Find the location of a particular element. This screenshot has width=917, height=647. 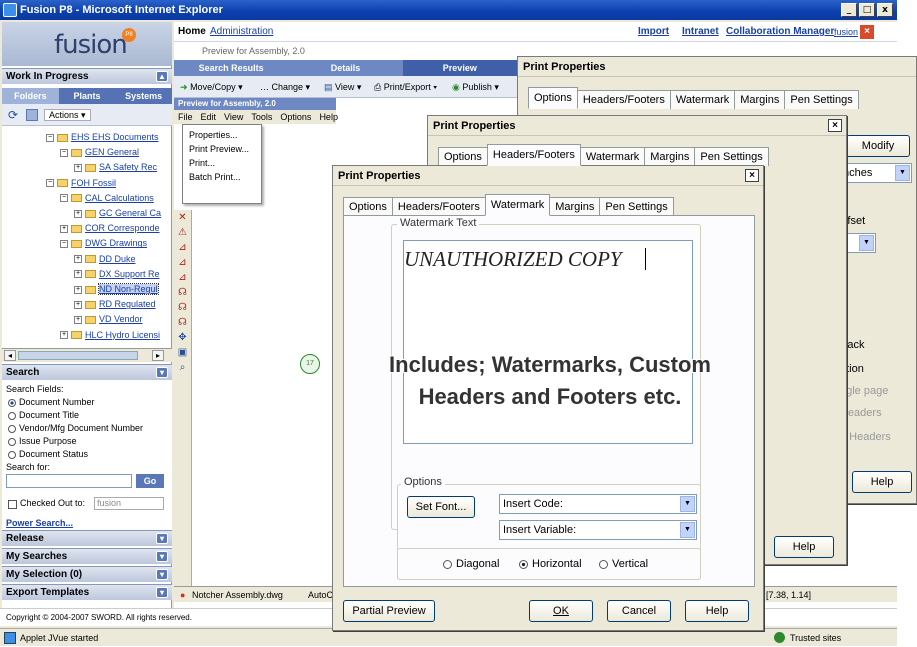

radio-vertical: Vertical is located at coordinates (623, 564).